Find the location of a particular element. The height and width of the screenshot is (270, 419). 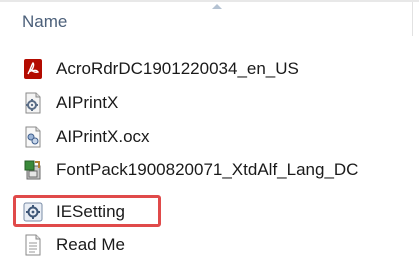

file-row-aiprintx-ocx: AIPrintX.ocx is located at coordinates (209, 137).